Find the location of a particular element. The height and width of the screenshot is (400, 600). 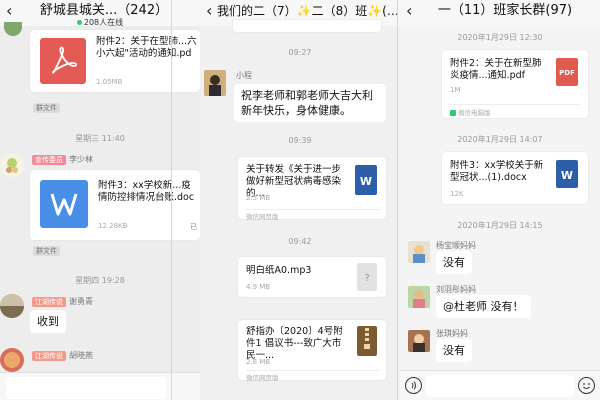

online-status: 208人在线 is located at coordinates (100, 22).